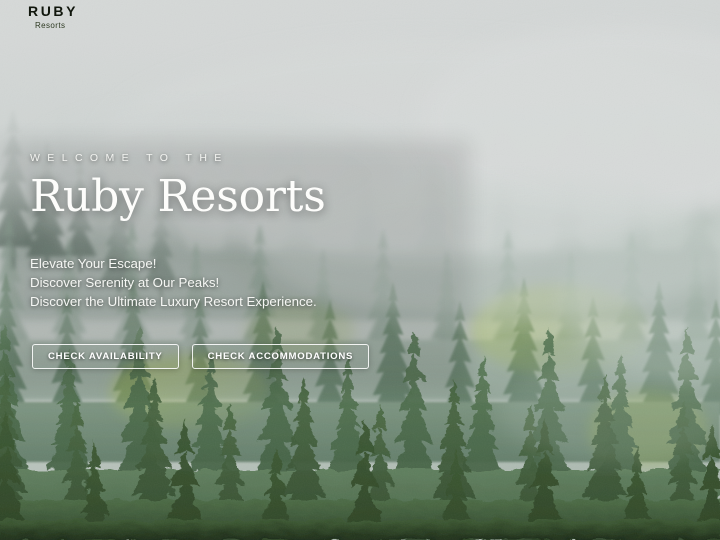  What do you see at coordinates (125, 283) in the screenshot?
I see `tagline-line-2: Discover Serenity at Our Peaks!` at bounding box center [125, 283].